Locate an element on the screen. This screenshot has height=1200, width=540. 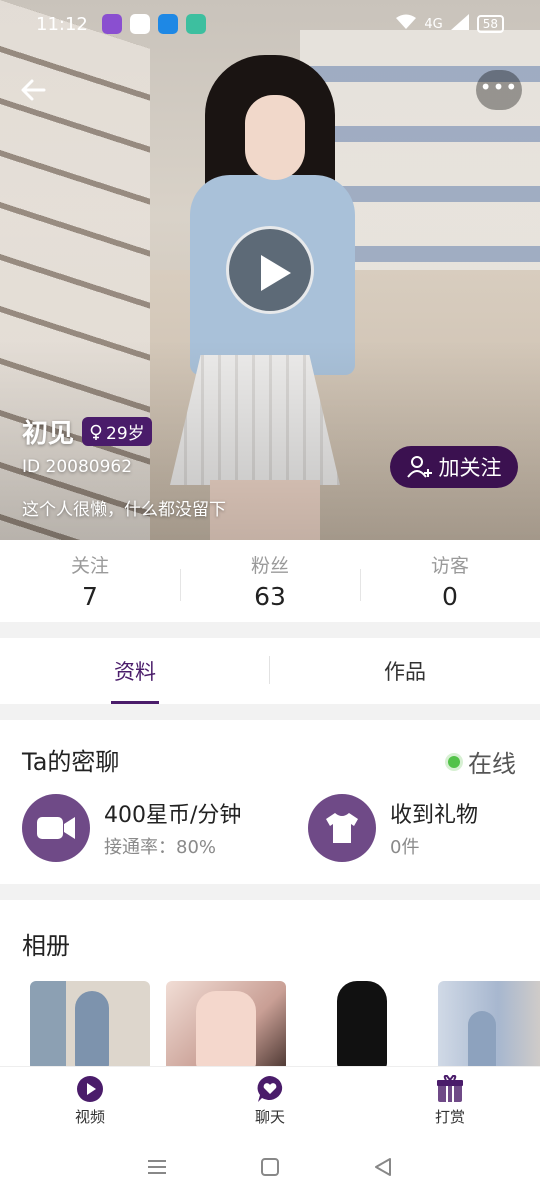
tab-divider is located at coordinates (269, 670).